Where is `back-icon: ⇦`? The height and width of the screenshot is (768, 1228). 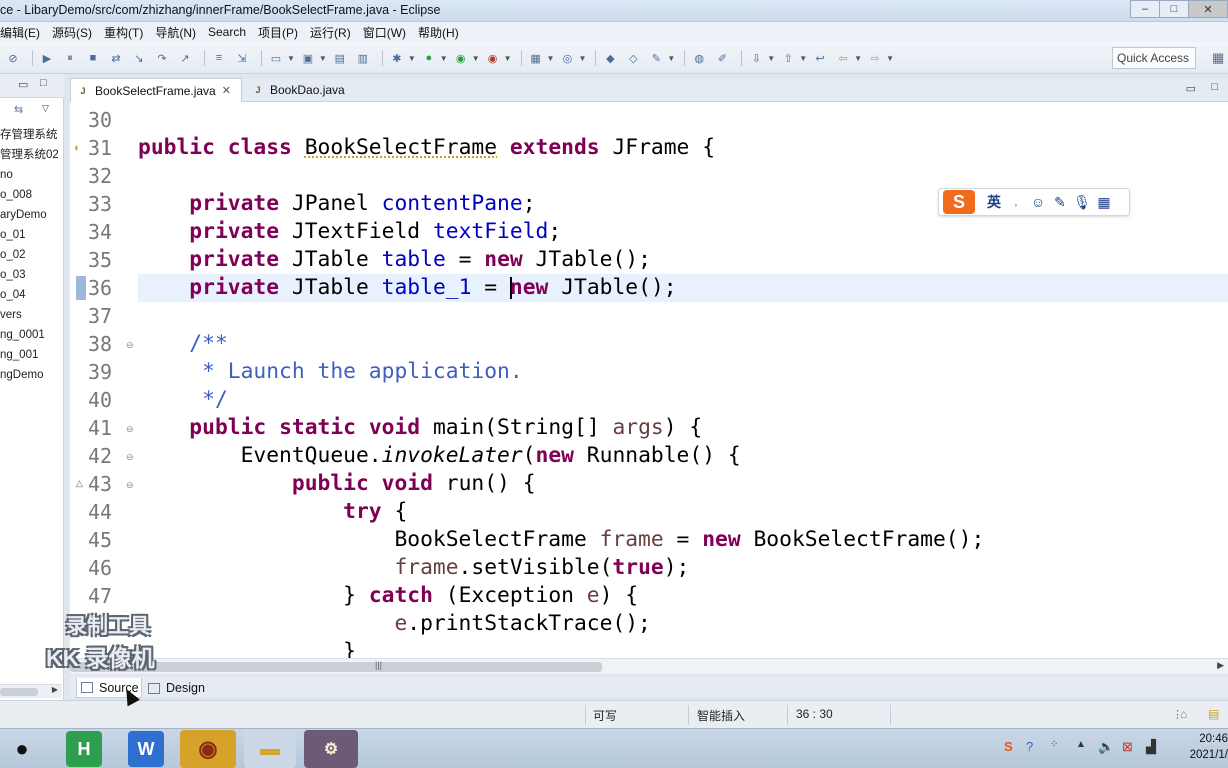
back-icon: ⇦ is located at coordinates (843, 58).